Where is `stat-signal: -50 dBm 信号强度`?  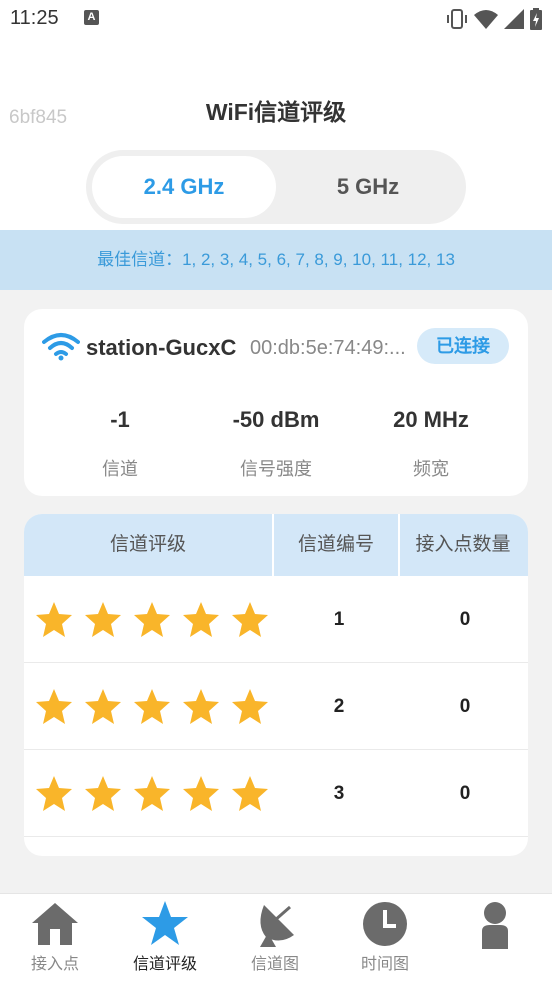
stat-signal: -50 dBm 信号强度 is located at coordinates (276, 444).